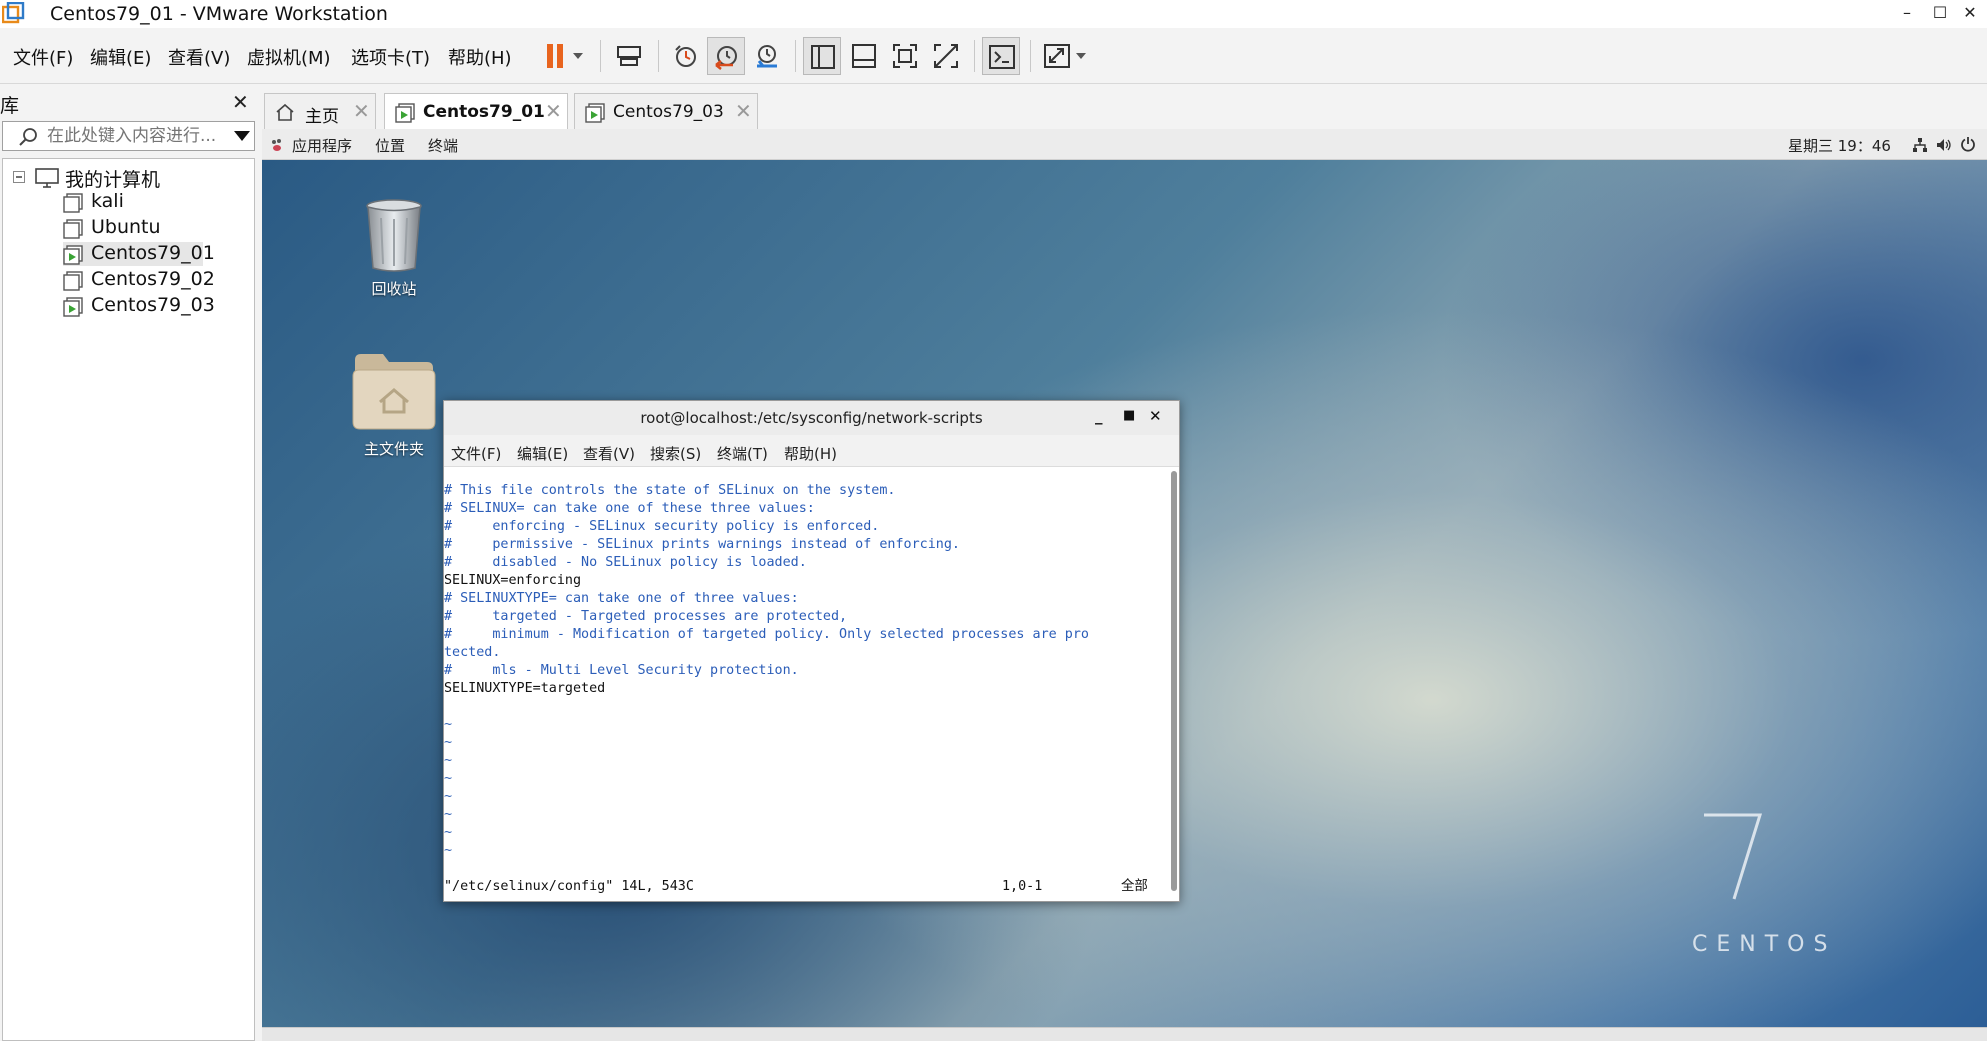 This screenshot has height=1041, width=1987. Describe the element at coordinates (1944, 145) in the screenshot. I see `volume-icon` at that location.